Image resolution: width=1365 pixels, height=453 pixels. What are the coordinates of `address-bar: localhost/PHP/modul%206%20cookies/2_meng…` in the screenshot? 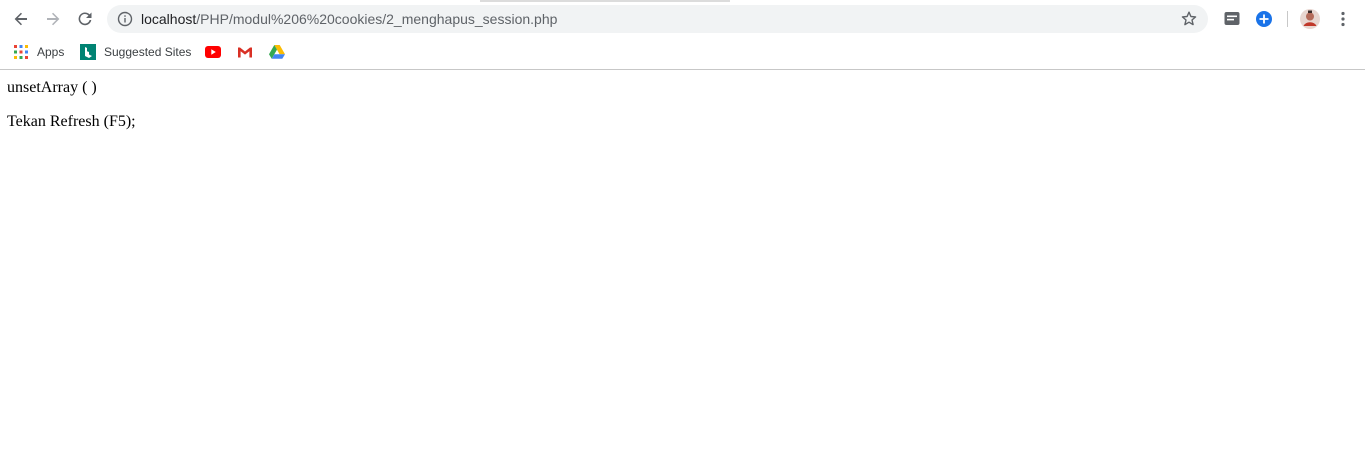 It's located at (657, 19).